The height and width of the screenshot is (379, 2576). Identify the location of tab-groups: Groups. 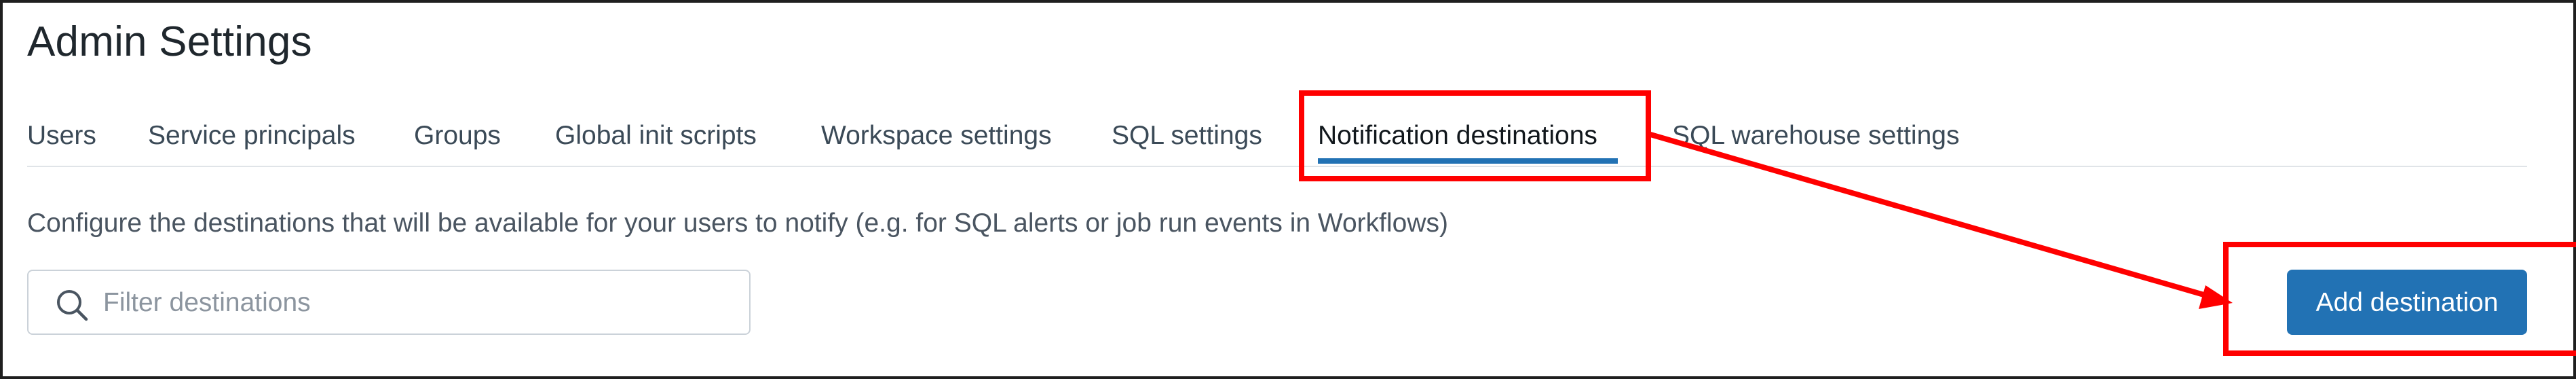
(457, 136).